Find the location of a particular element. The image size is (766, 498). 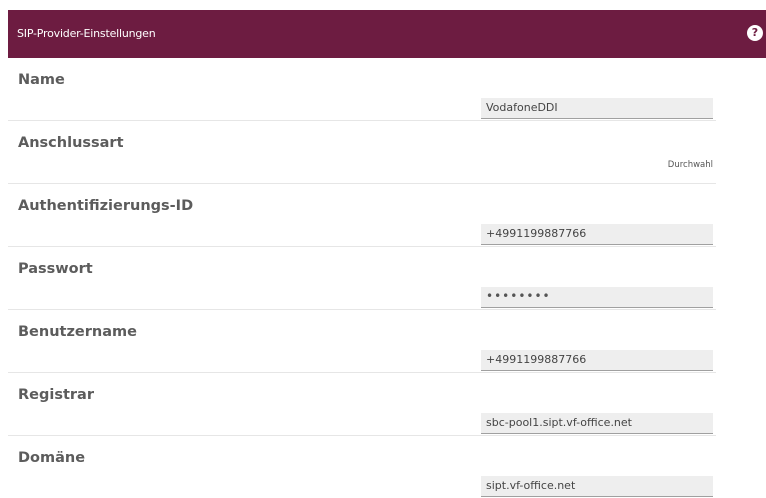

anschlussart-value: Durchwahl is located at coordinates (690, 165).